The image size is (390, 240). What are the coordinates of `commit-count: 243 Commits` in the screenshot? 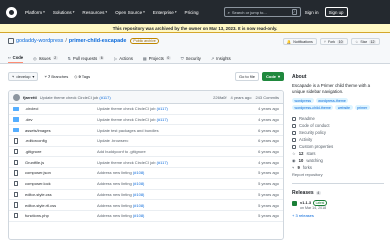 It's located at (267, 97).